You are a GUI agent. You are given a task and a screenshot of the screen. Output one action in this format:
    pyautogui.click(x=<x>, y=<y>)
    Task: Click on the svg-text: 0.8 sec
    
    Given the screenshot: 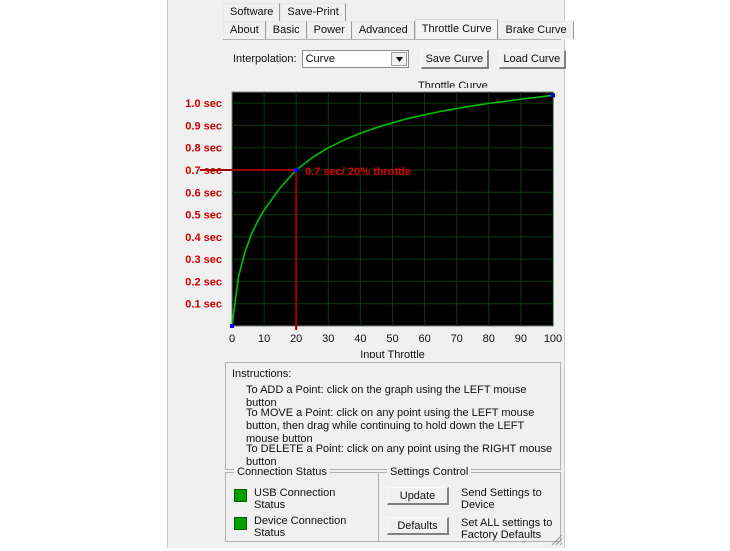 What is the action you would take?
    pyautogui.click(x=203, y=149)
    